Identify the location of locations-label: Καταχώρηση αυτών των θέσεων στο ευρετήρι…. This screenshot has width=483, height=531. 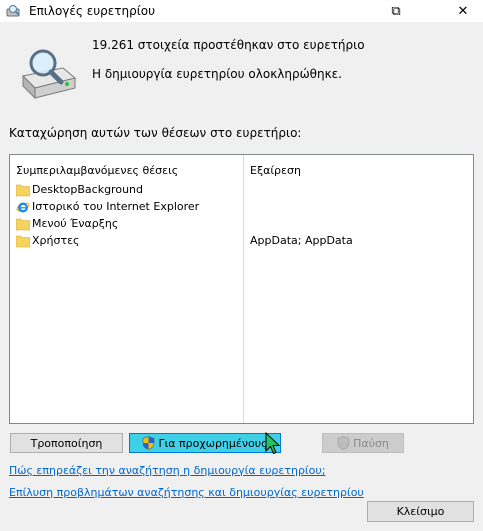
(155, 133).